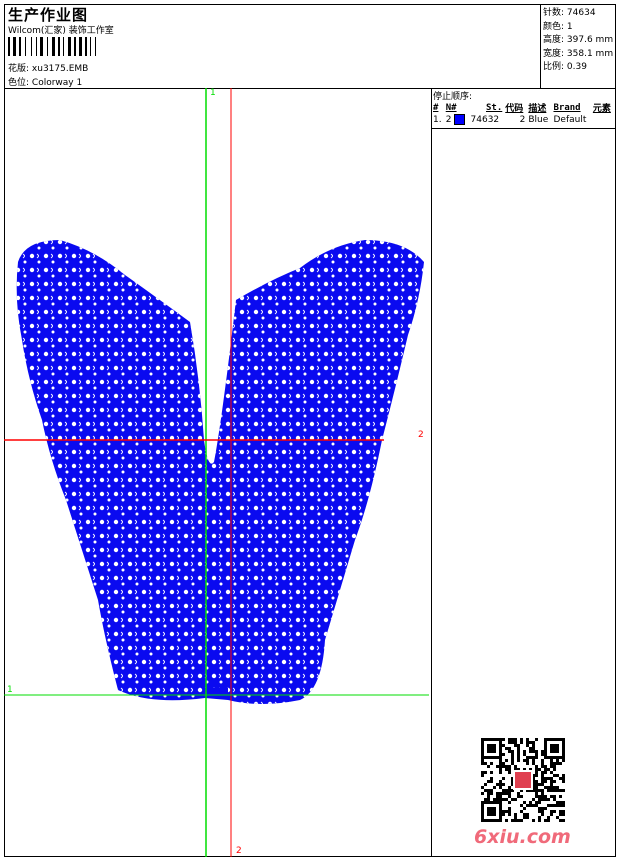 This screenshot has width=620, height=860. I want to click on cell-element, so click(604, 119).